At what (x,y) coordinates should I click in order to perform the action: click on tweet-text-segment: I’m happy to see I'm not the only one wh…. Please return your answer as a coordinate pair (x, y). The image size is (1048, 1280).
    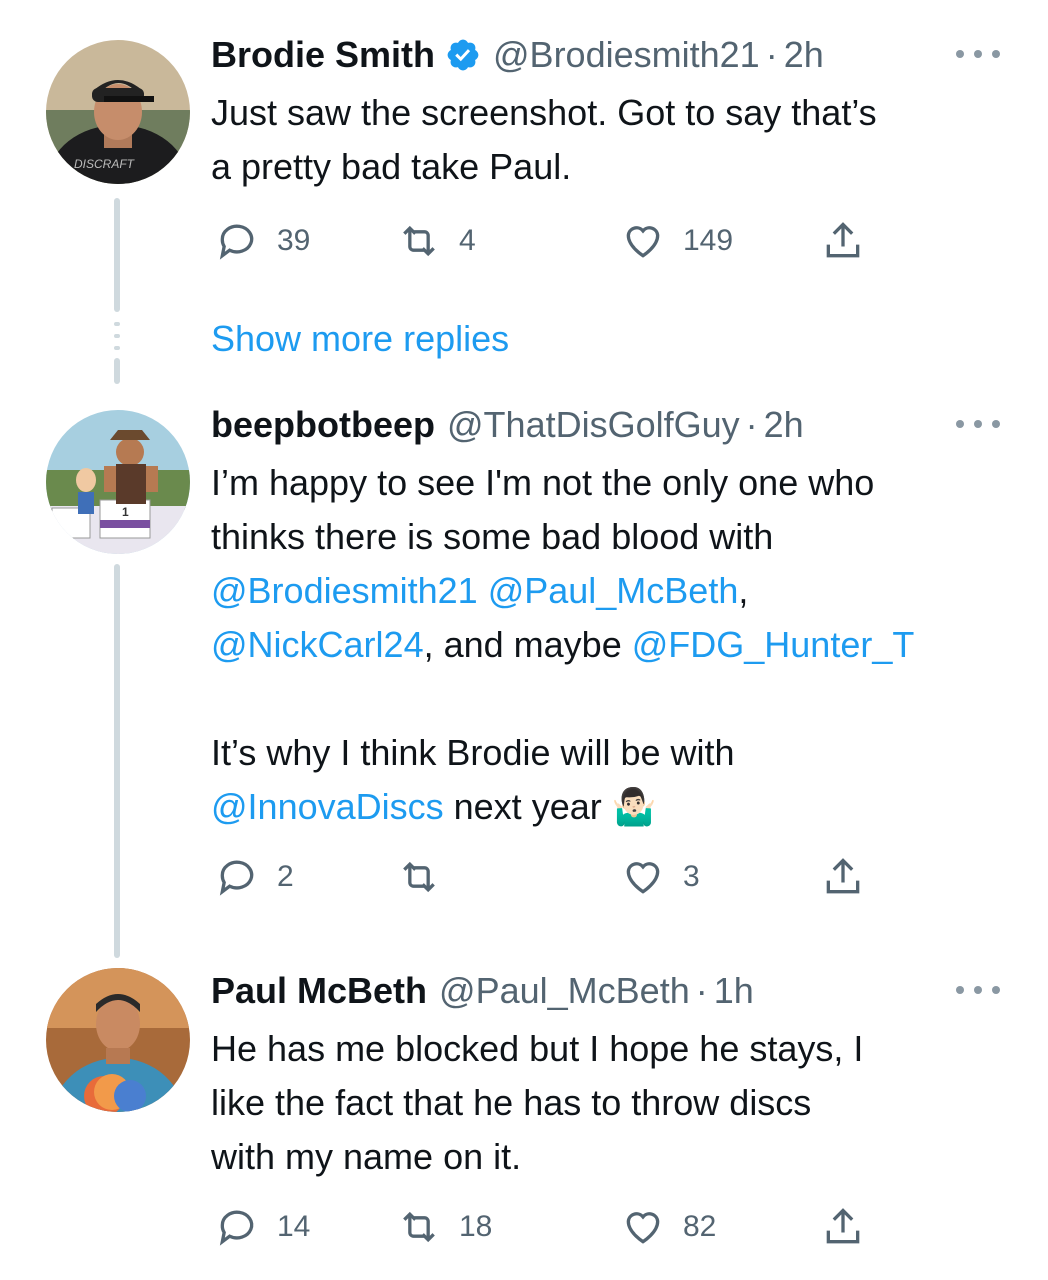
    Looking at the image, I should click on (543, 509).